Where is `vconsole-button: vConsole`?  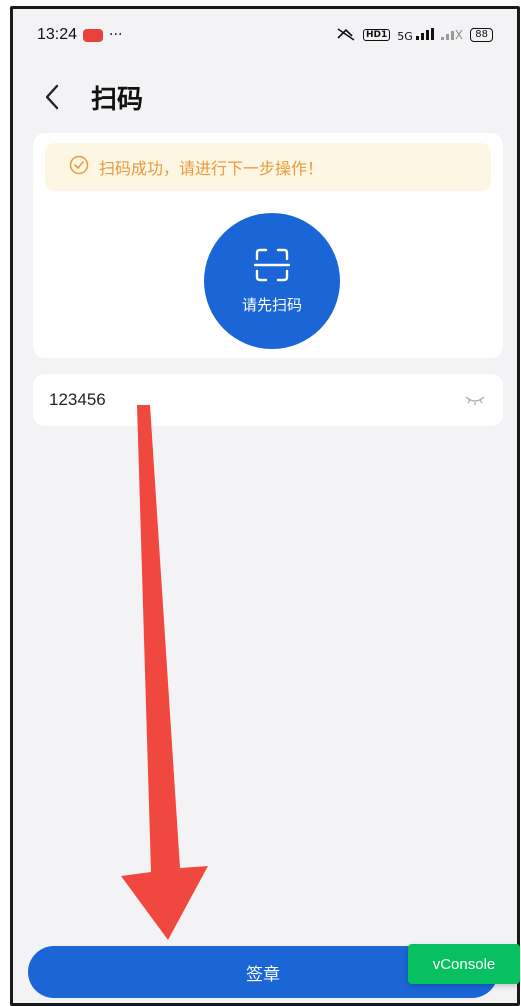 vconsole-button: vConsole is located at coordinates (464, 964).